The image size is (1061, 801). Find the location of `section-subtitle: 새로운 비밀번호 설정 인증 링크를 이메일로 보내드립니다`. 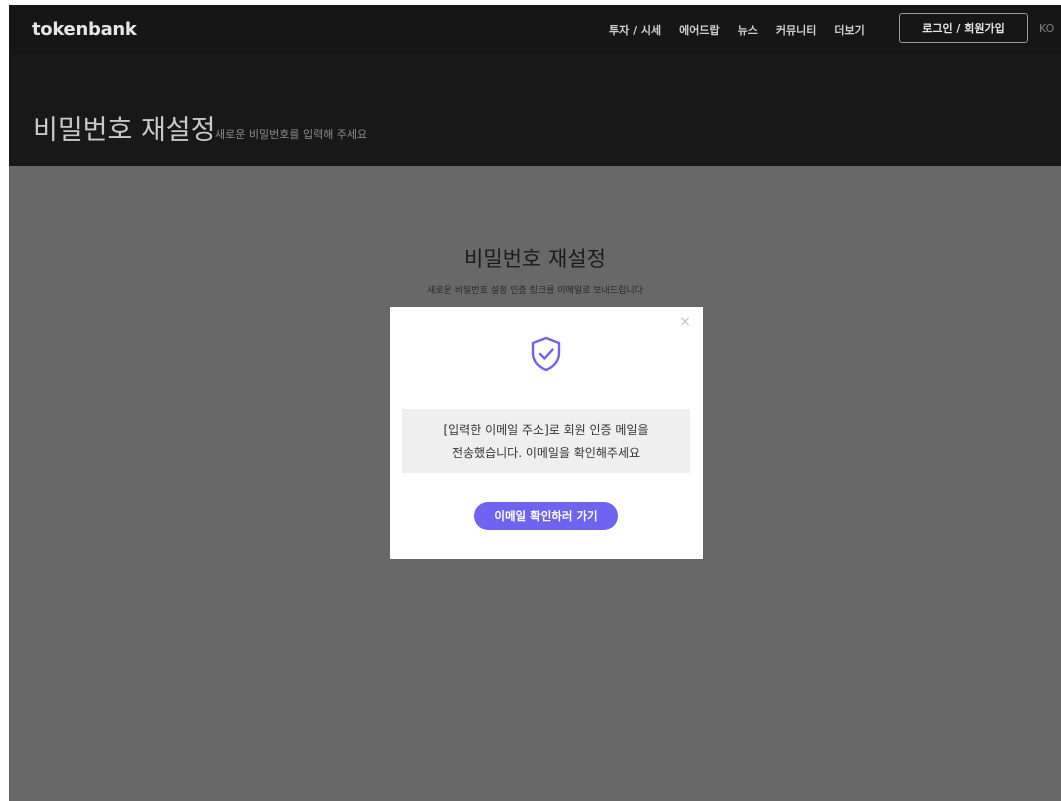

section-subtitle: 새로운 비밀번호 설정 인증 링크를 이메일로 보내드립니다 is located at coordinates (535, 291).